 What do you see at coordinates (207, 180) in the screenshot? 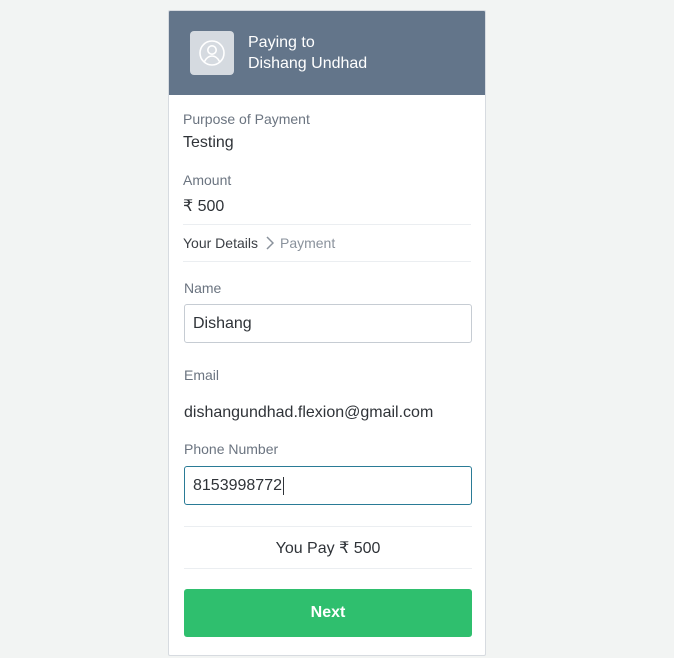
I see `amount-label: Amount` at bounding box center [207, 180].